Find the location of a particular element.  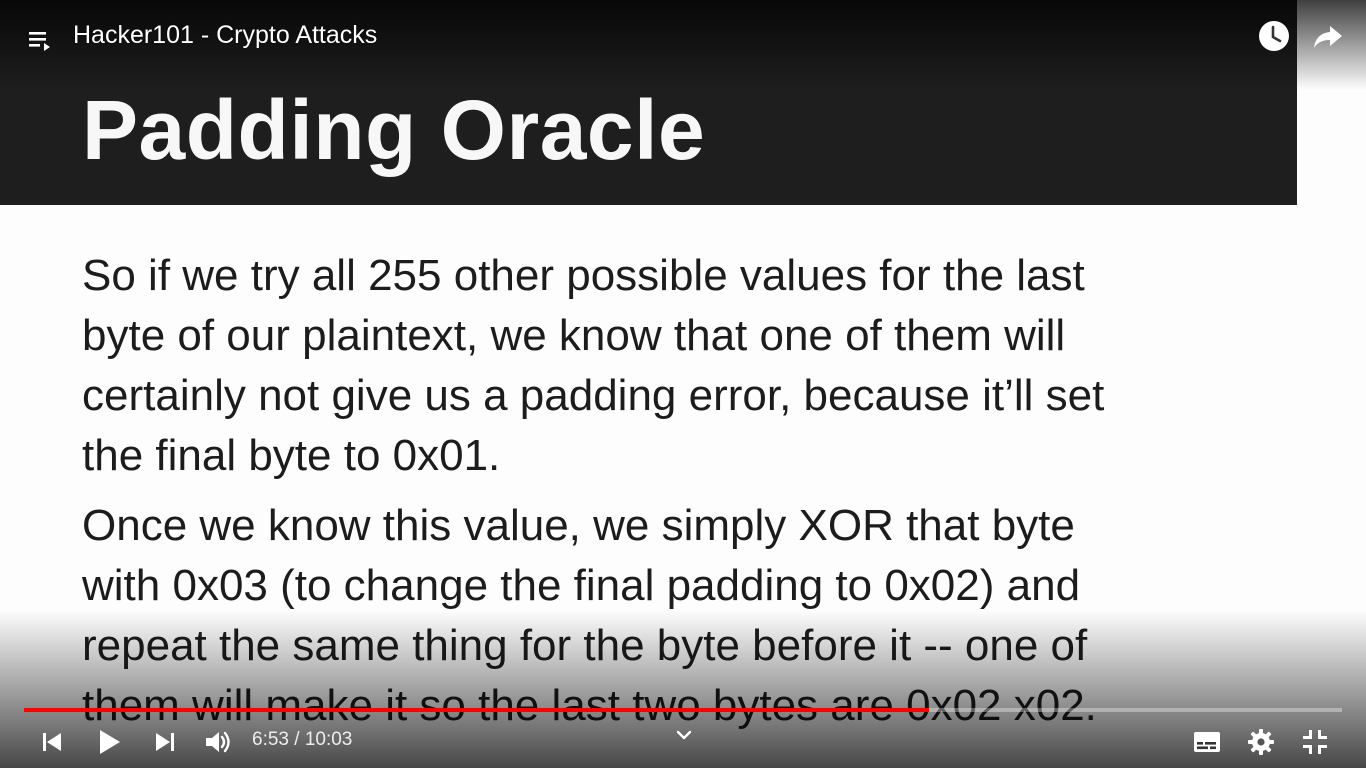

subtitles-icon is located at coordinates (1207, 742).